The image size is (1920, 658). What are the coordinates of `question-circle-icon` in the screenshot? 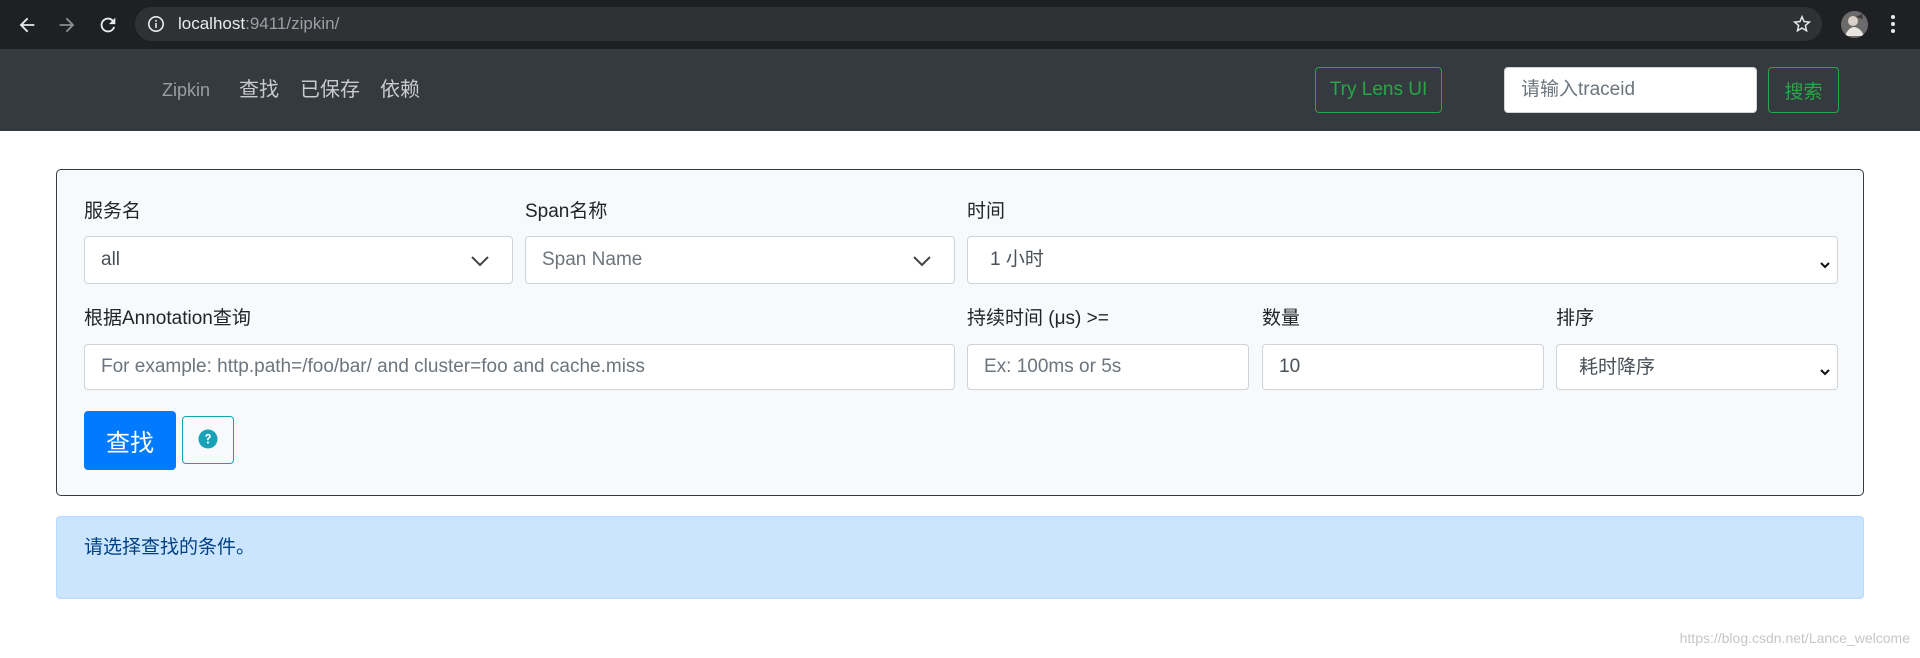 It's located at (208, 440).